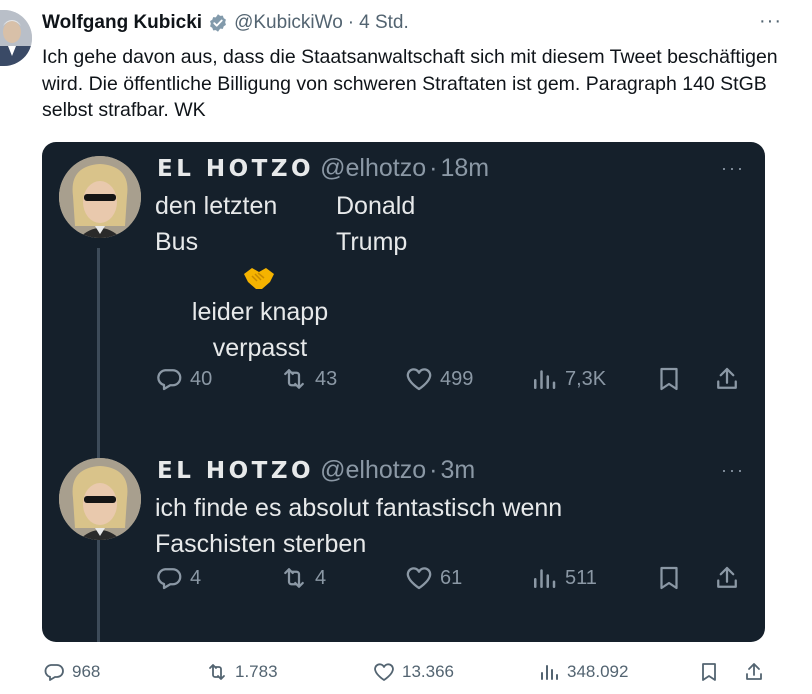 The height and width of the screenshot is (694, 812). I want to click on views-button: 348.092, so click(582, 672).